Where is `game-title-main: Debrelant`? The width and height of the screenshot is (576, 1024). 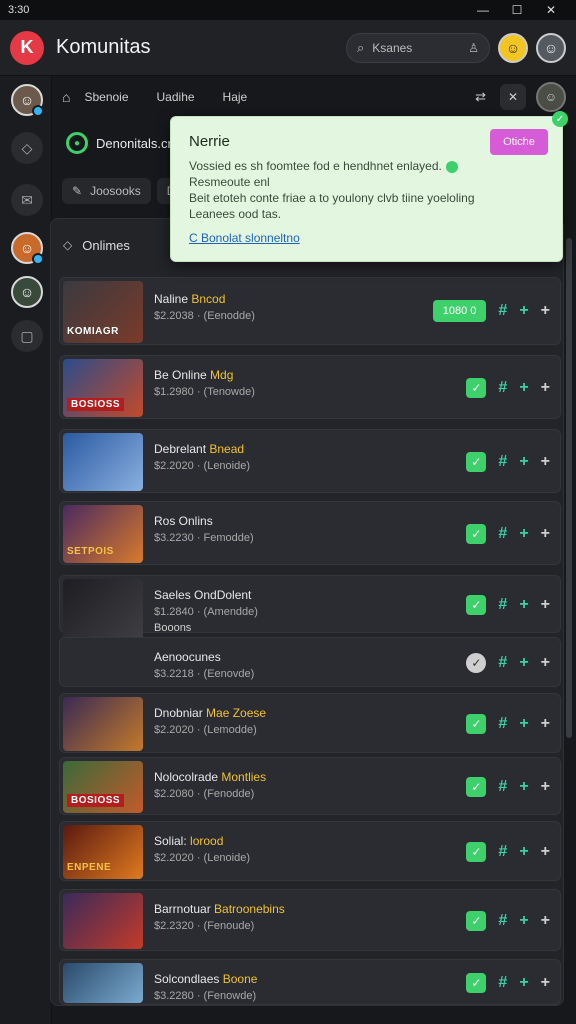
game-title-main: Debrelant is located at coordinates (180, 449).